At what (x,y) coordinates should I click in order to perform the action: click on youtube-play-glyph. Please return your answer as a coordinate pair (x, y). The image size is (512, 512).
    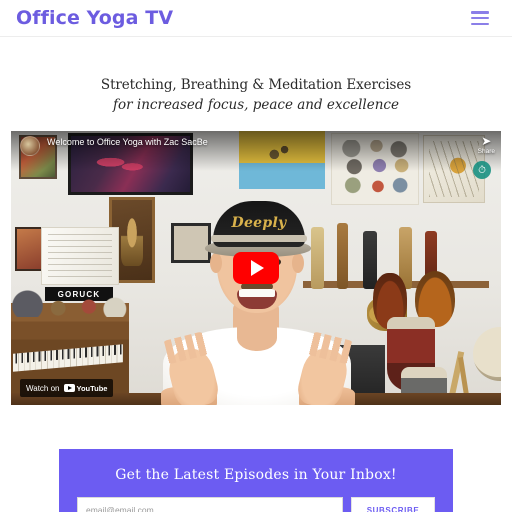
    Looking at the image, I should click on (69, 388).